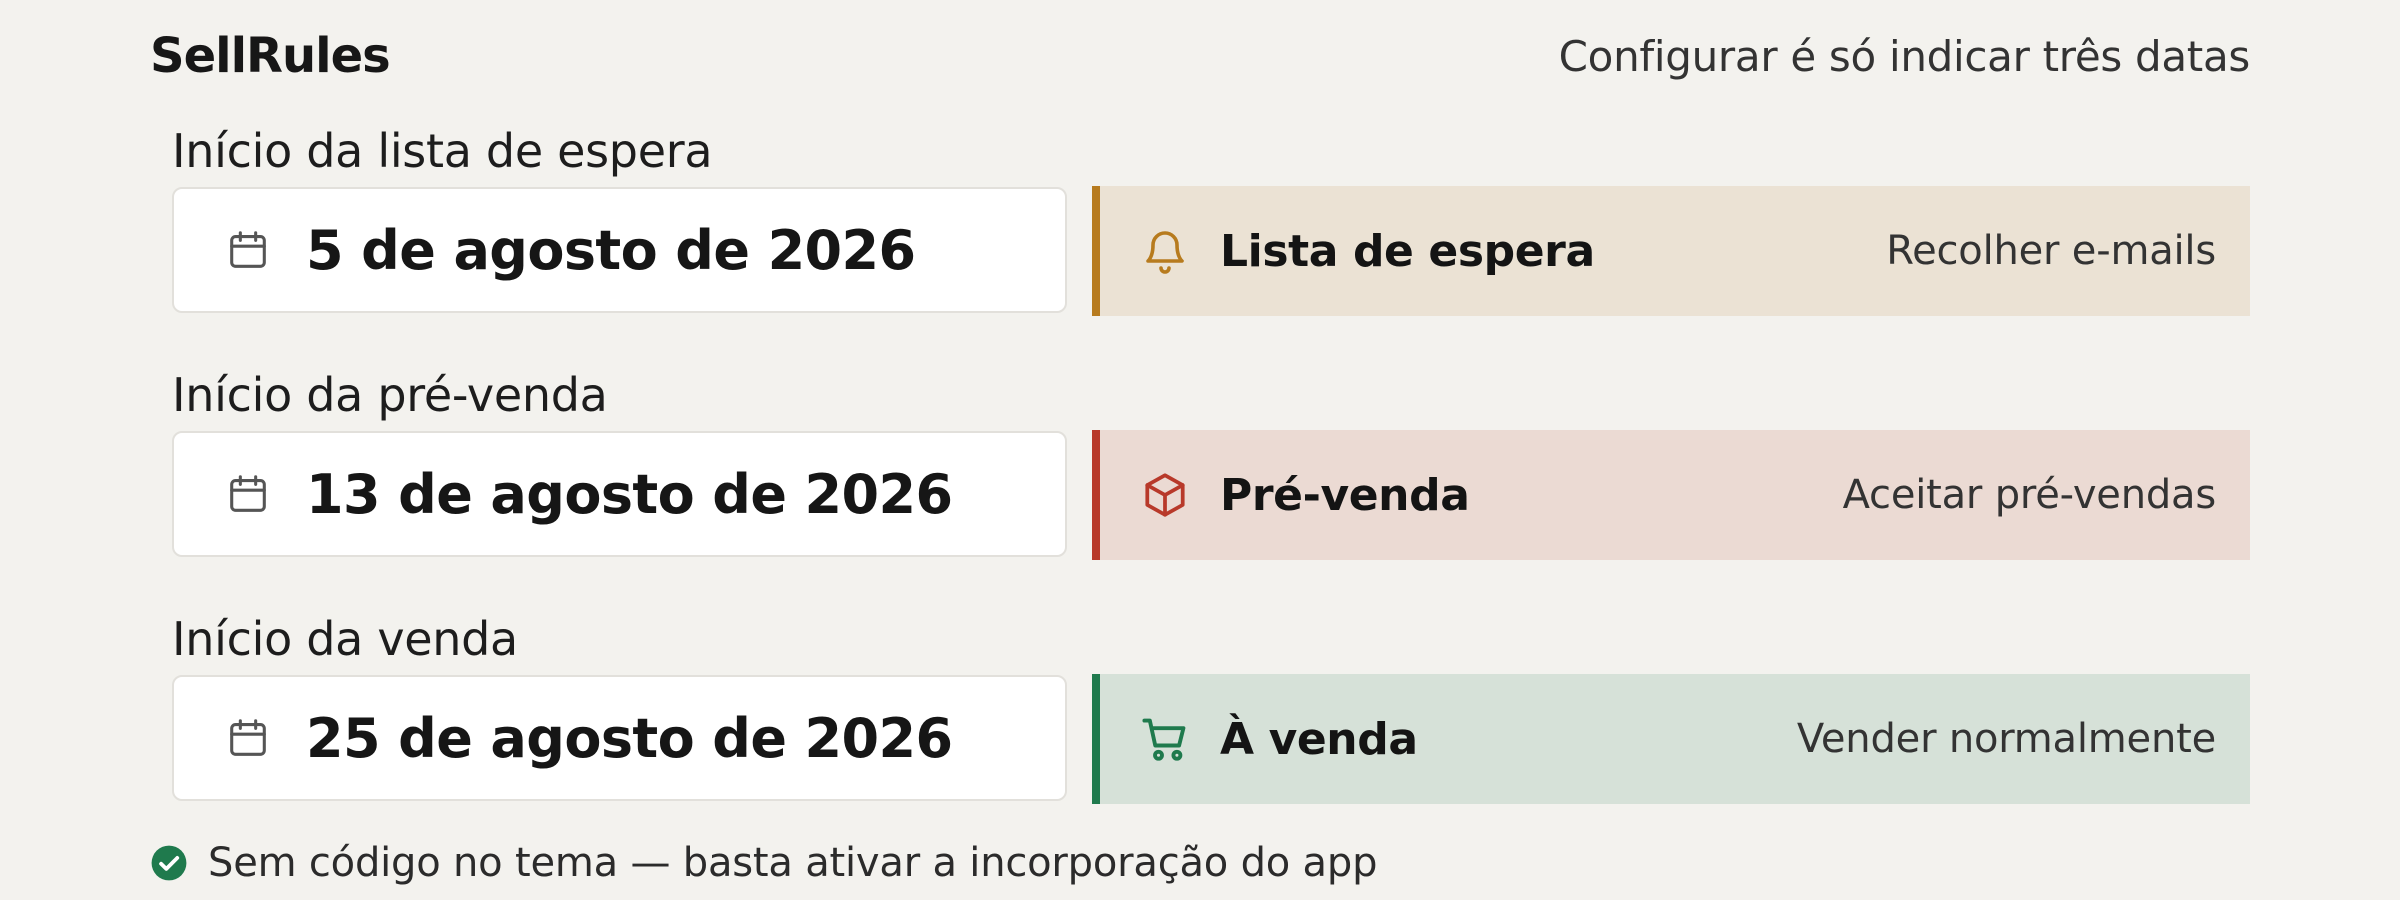  What do you see at coordinates (2006, 739) in the screenshot?
I see `status-on-sale-action: Vender normalmente` at bounding box center [2006, 739].